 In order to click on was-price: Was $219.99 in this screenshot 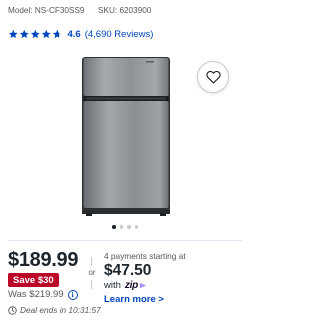, I will do `click(36, 294)`.